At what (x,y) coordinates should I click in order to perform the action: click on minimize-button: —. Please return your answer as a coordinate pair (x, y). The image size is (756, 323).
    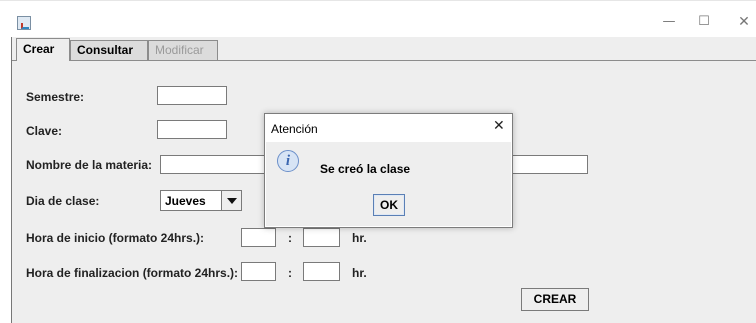
    Looking at the image, I should click on (669, 22).